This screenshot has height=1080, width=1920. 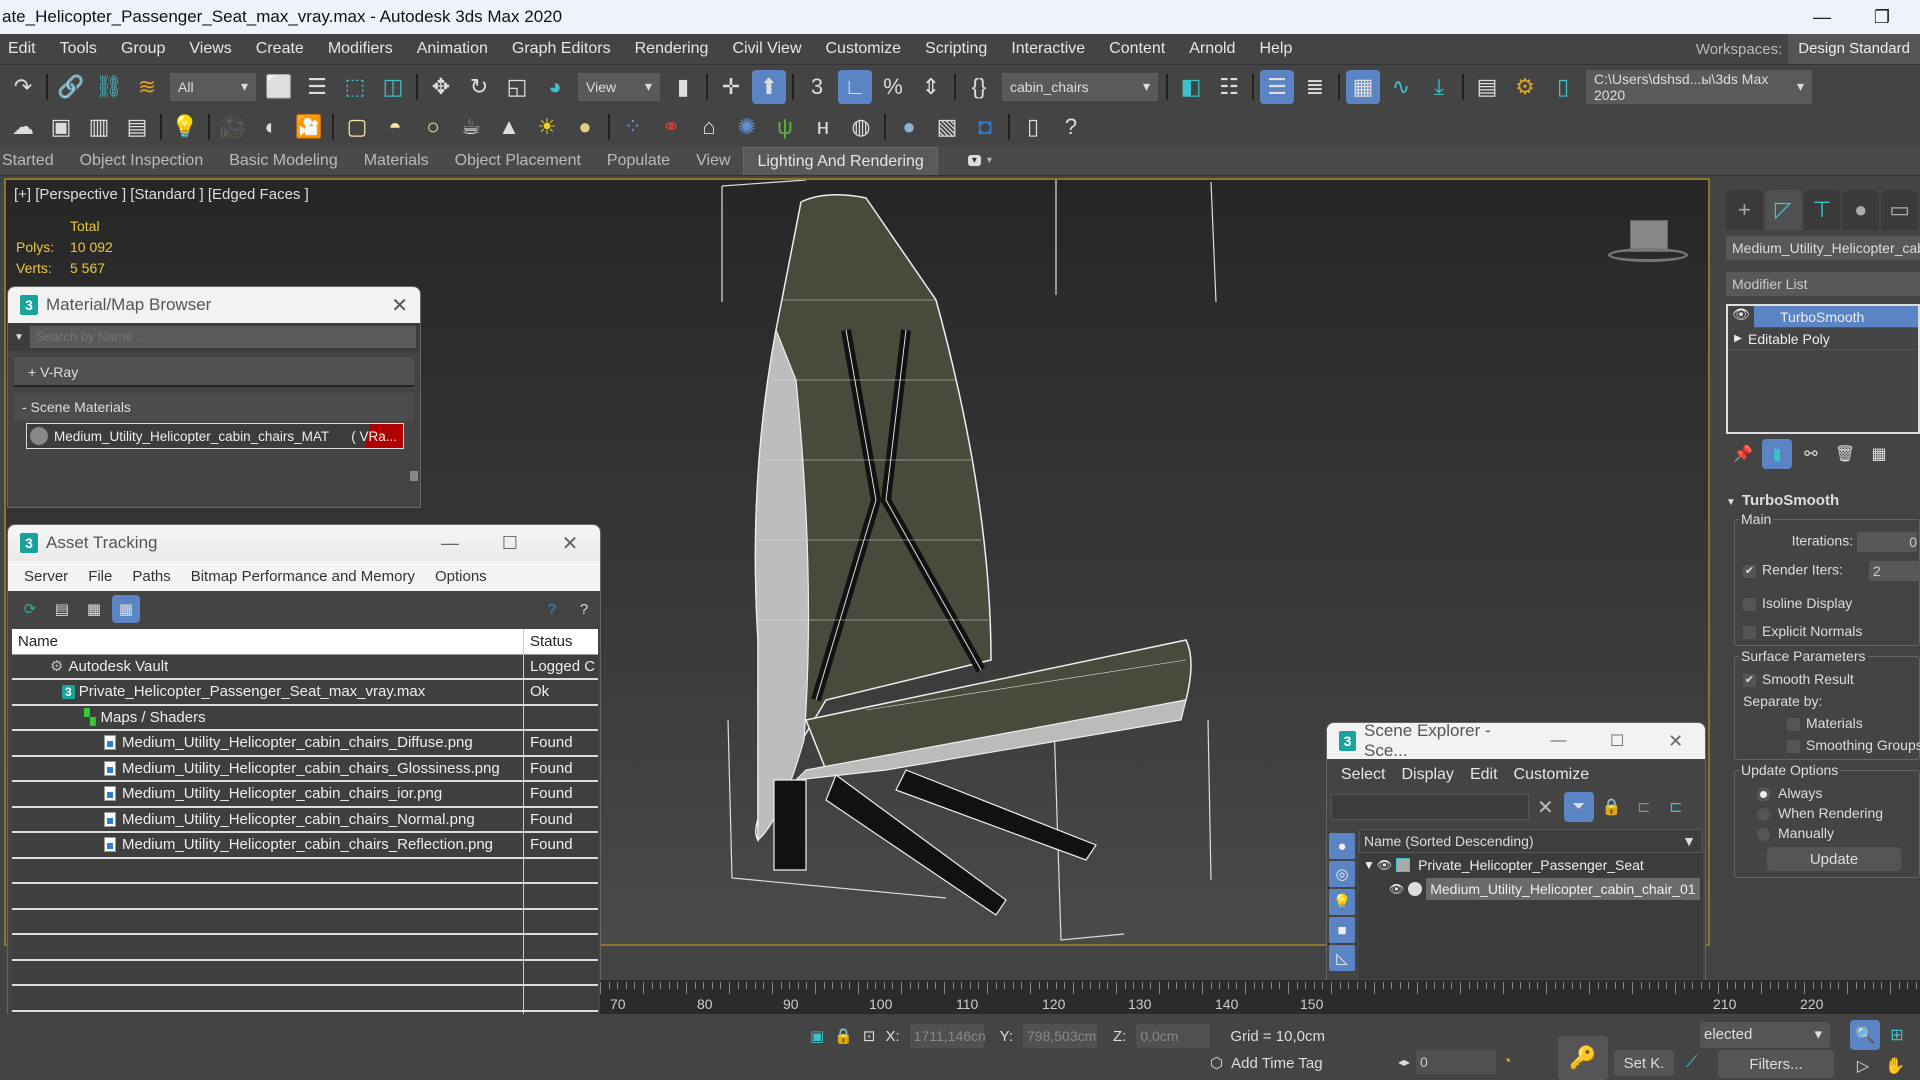 What do you see at coordinates (518, 161) in the screenshot?
I see `tab-object-placement: Object Placement` at bounding box center [518, 161].